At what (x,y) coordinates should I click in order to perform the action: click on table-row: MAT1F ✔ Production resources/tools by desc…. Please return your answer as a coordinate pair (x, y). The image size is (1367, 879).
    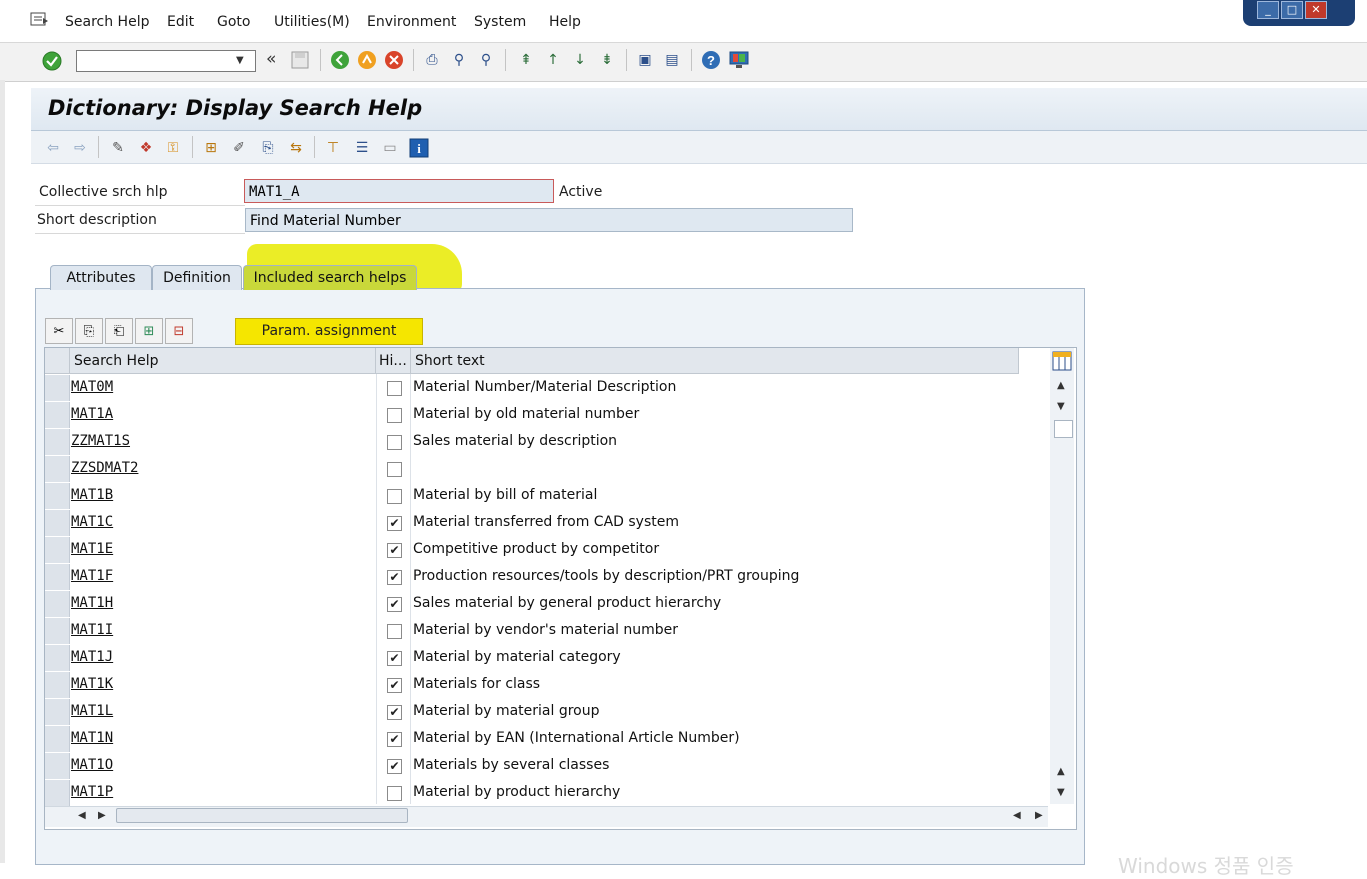
    Looking at the image, I should click on (532, 578).